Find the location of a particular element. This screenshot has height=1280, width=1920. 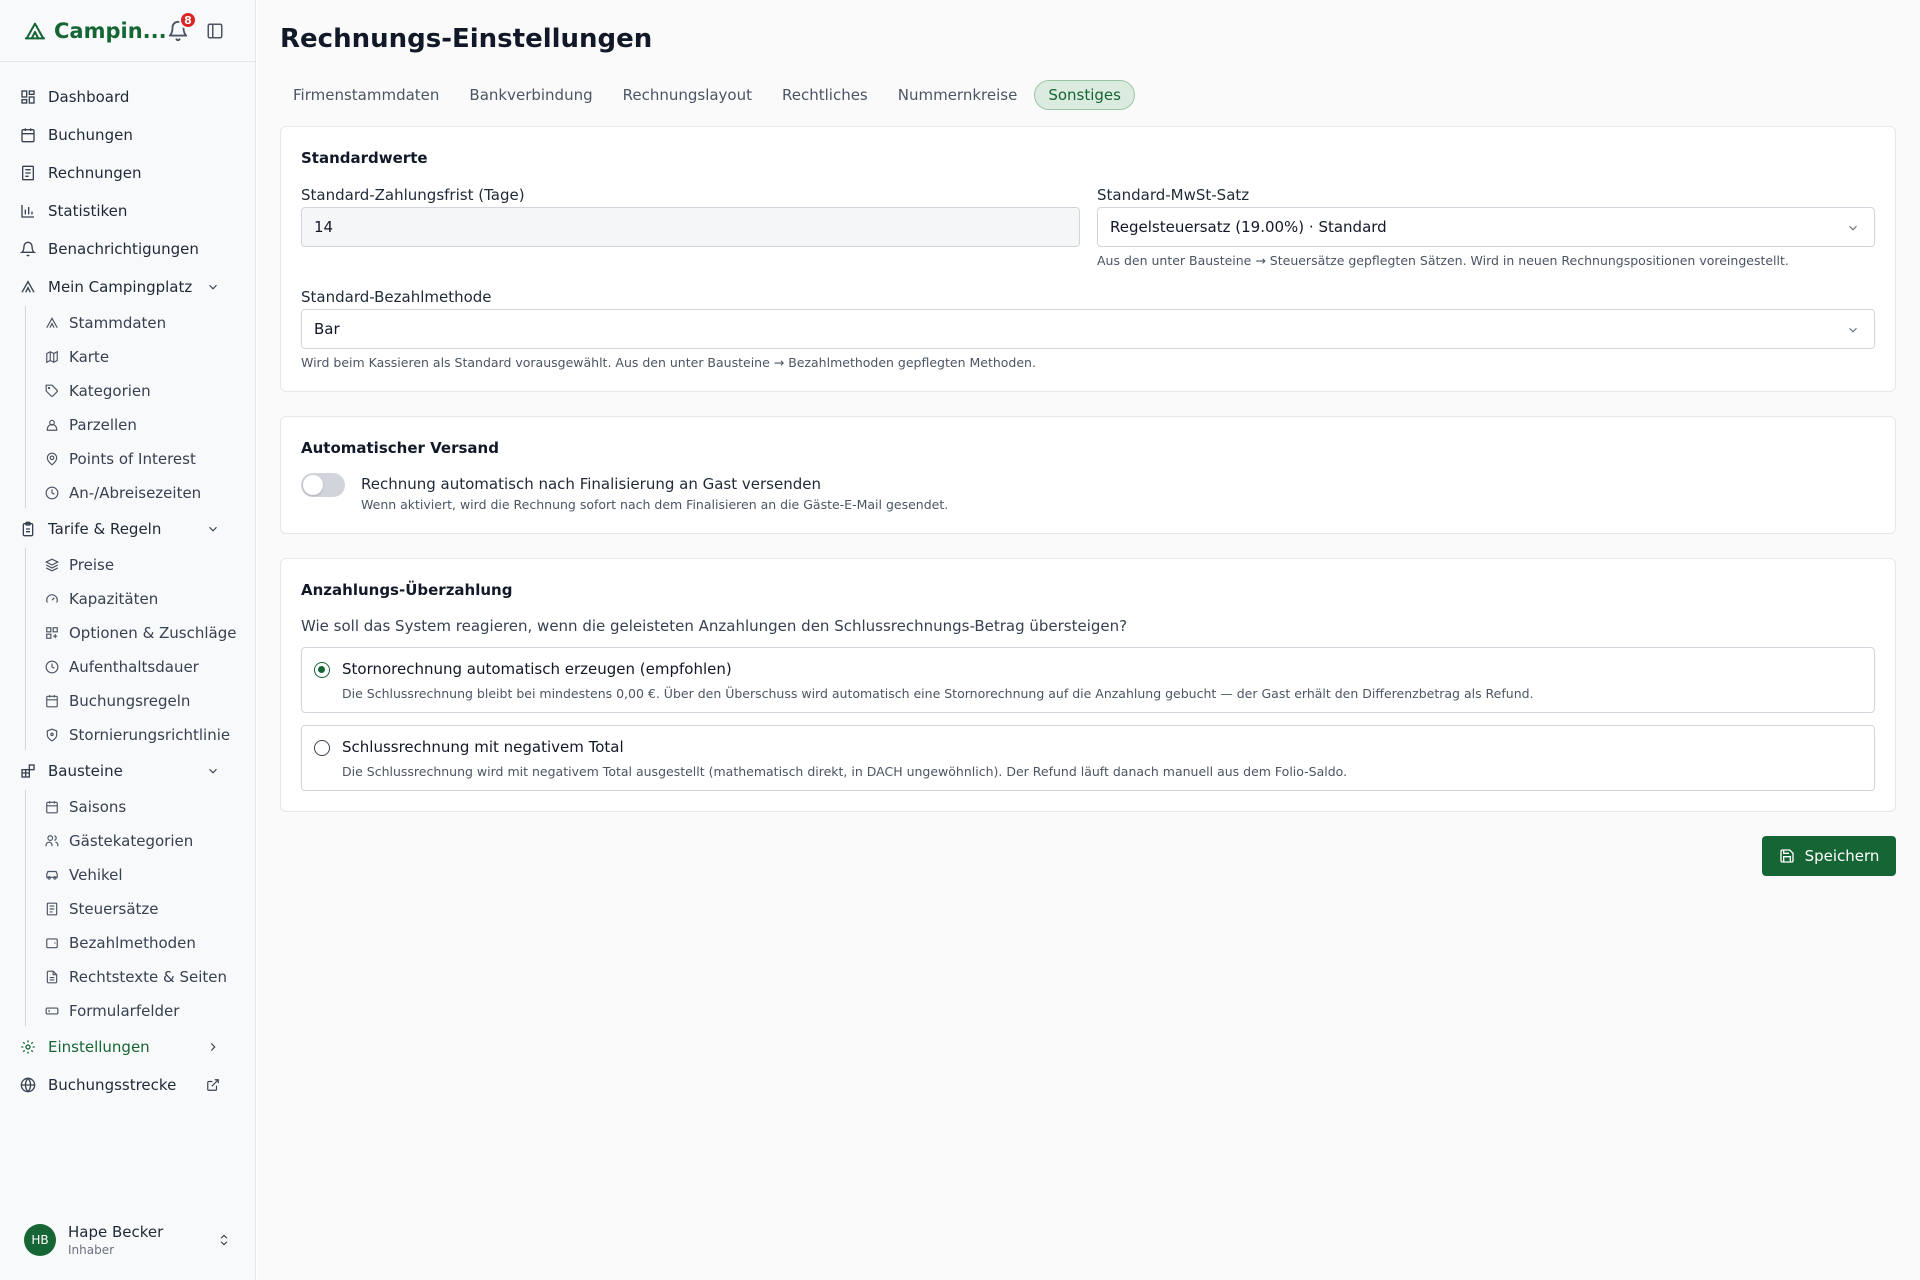

vat-select: Regelsteuersatz (19.00%) · Standard is located at coordinates (1486, 227).